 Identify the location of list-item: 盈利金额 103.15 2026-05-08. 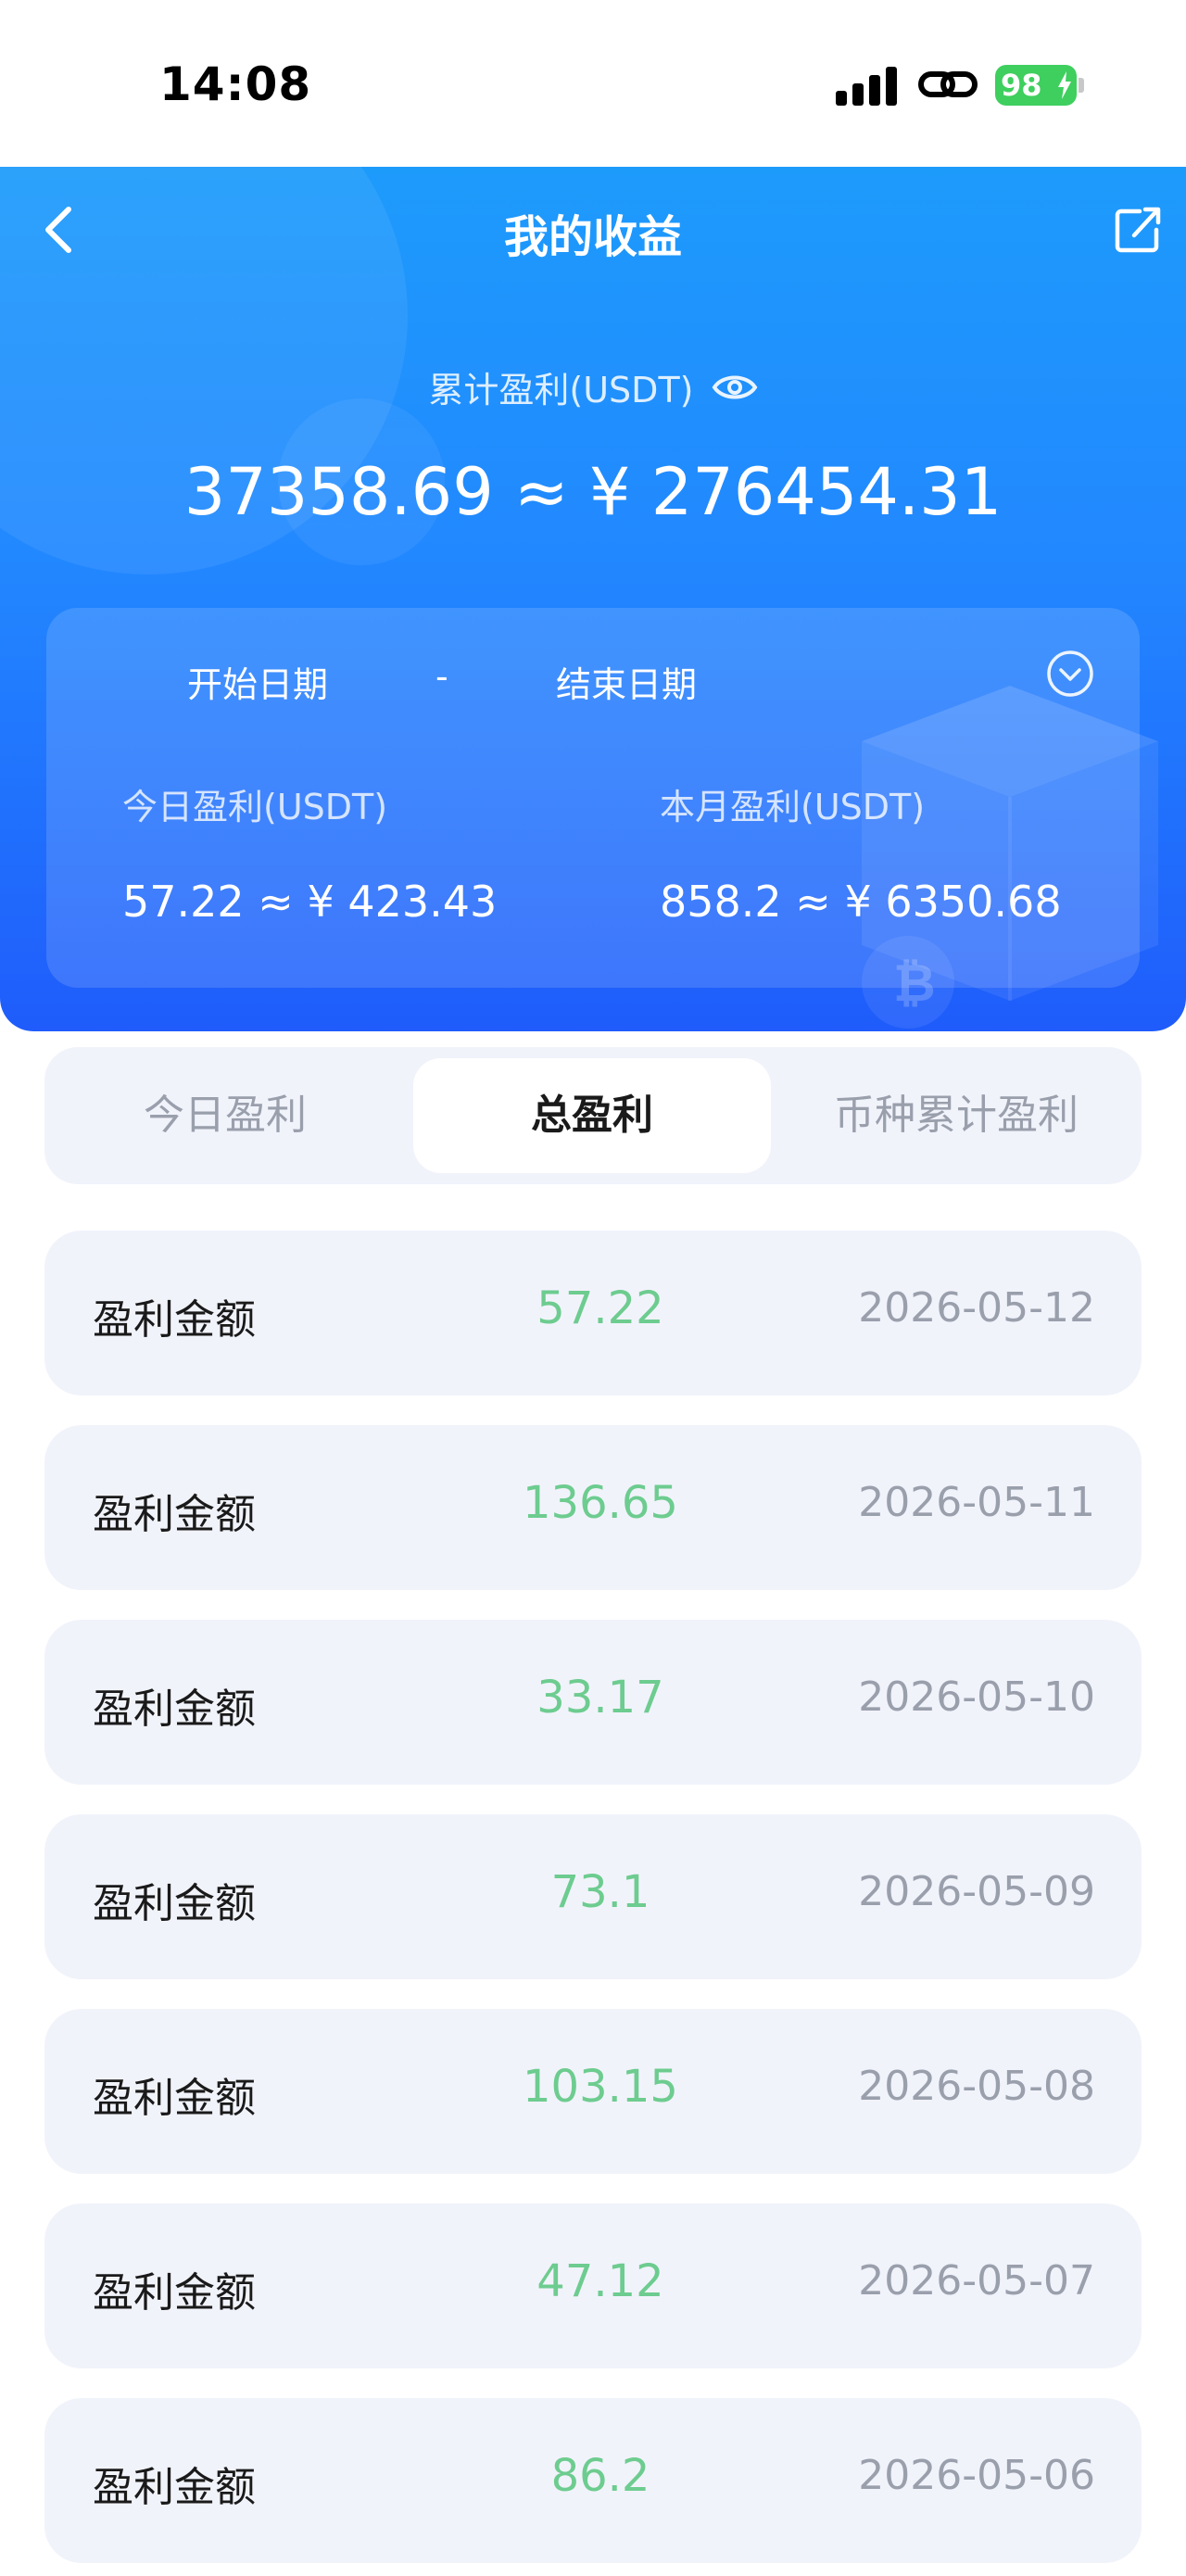
(593, 2091).